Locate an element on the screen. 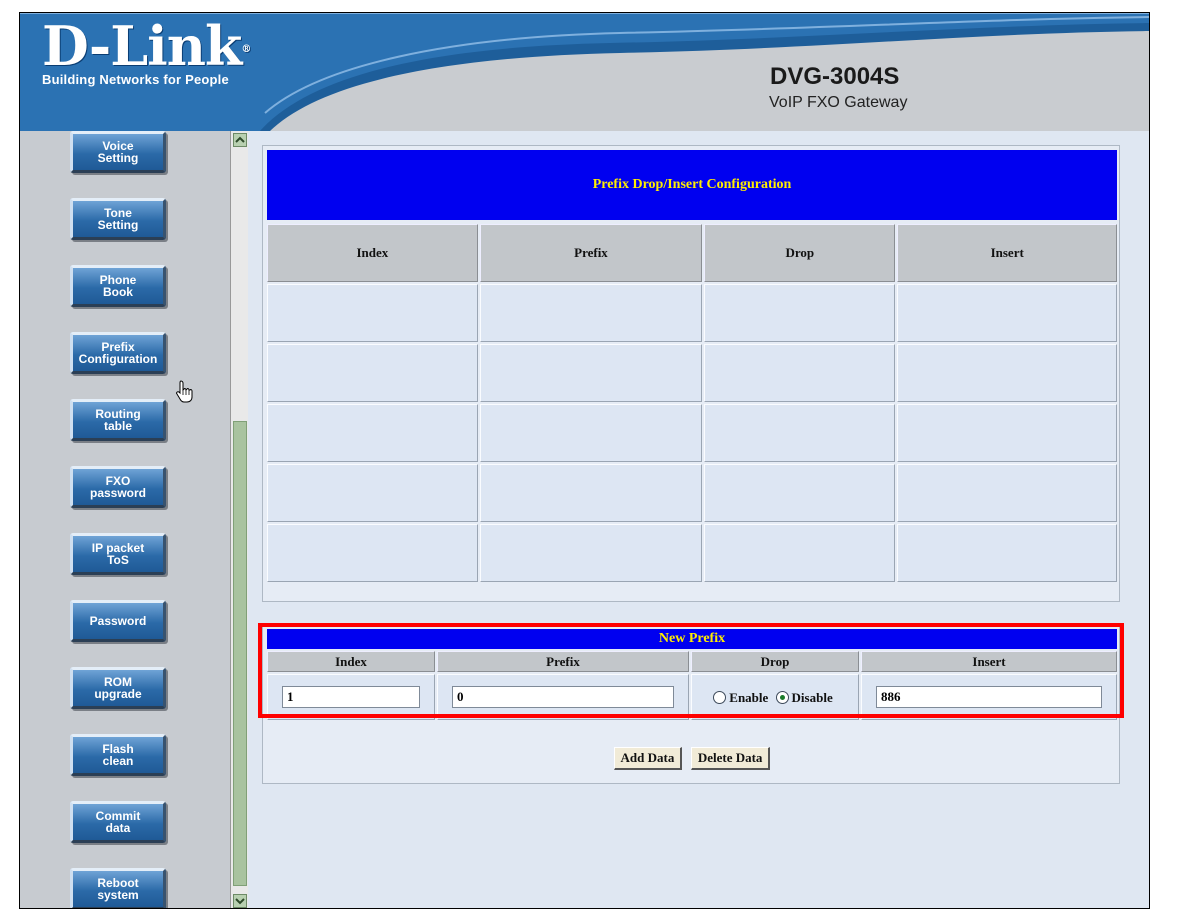 Image resolution: width=1182 pixels, height=912 pixels. drop-enable-label: Enable is located at coordinates (749, 697).